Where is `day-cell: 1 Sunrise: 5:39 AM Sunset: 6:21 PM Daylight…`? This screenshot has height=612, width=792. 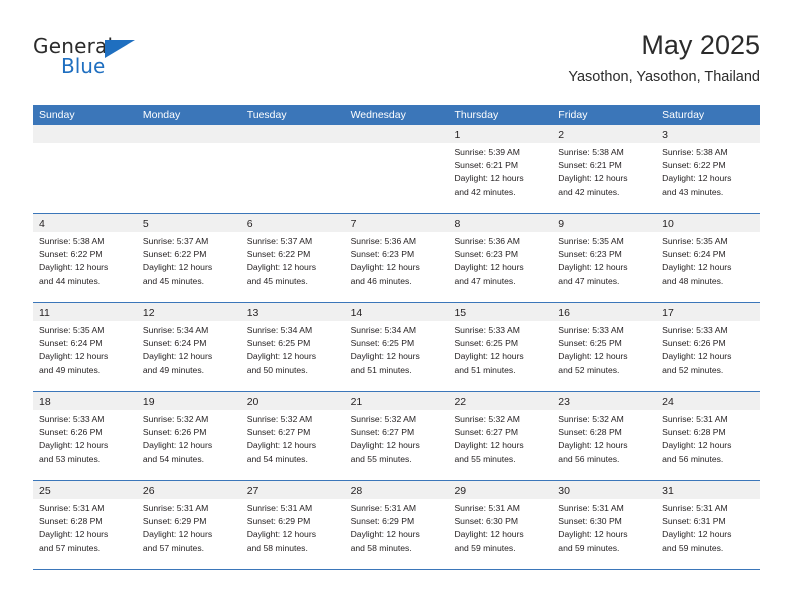 day-cell: 1 Sunrise: 5:39 AM Sunset: 6:21 PM Daylight… is located at coordinates (500, 169).